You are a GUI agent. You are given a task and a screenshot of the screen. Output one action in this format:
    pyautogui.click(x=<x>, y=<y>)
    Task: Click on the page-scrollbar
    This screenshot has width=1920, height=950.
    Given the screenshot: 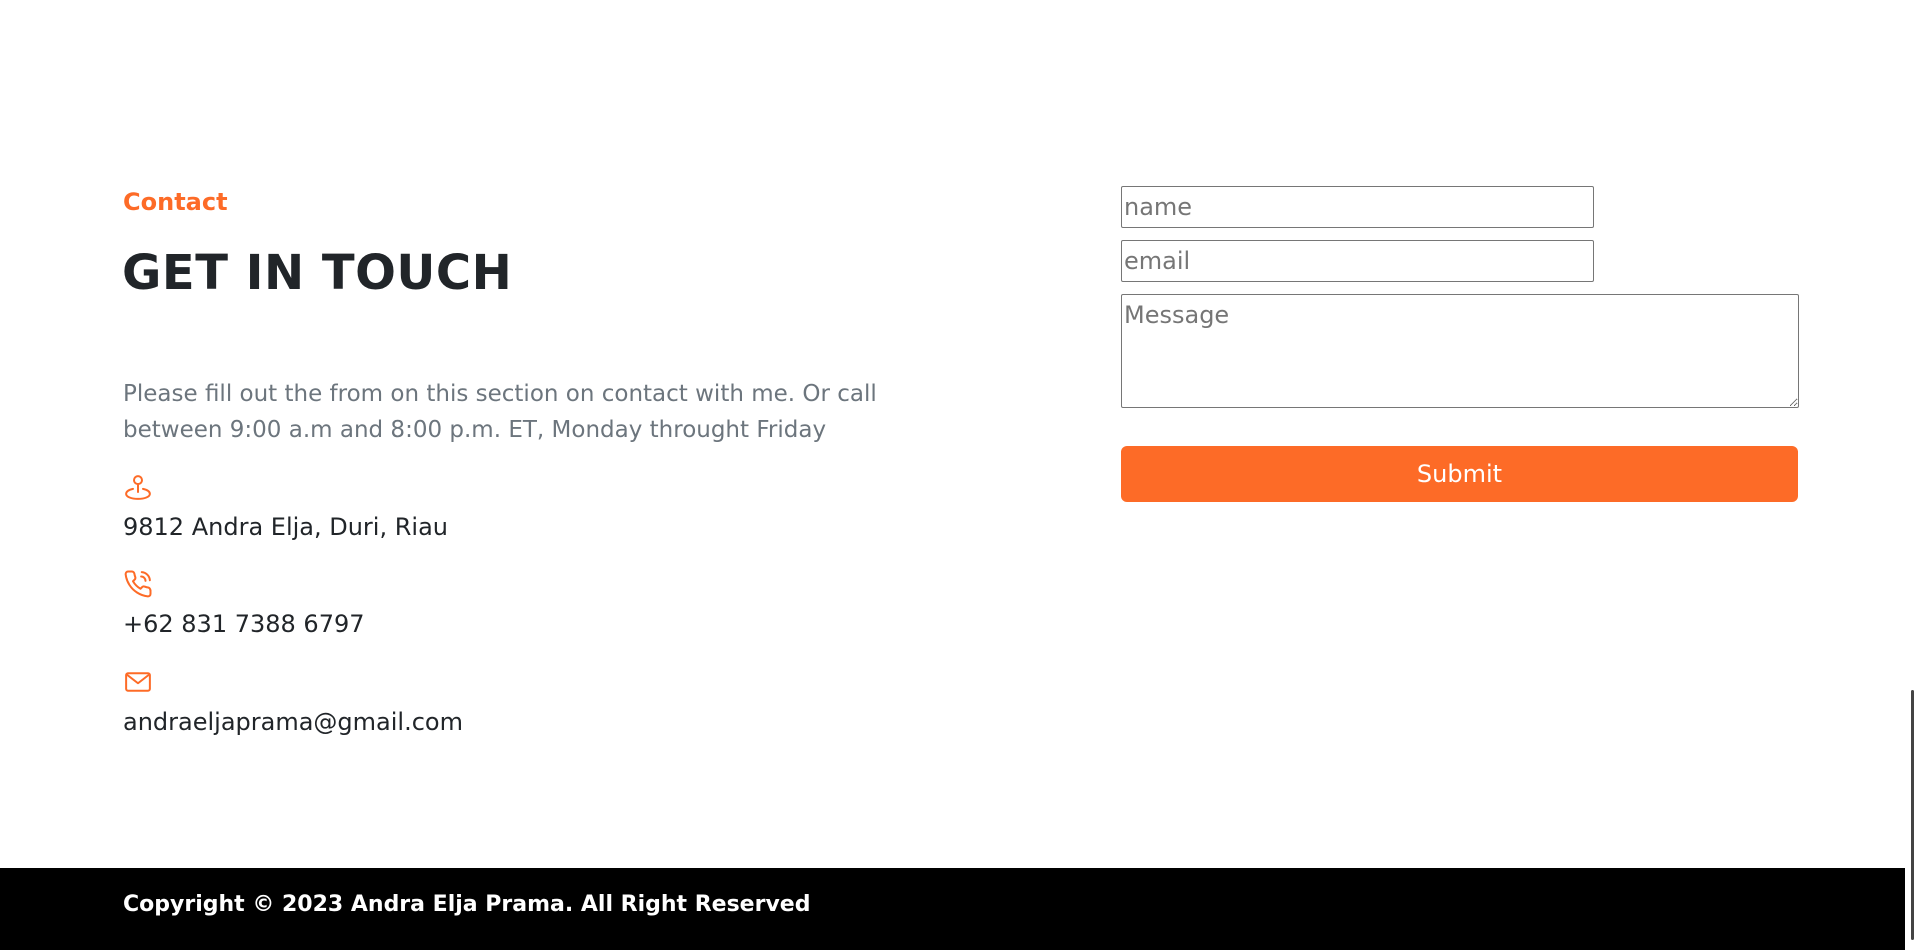 What is the action you would take?
    pyautogui.click(x=1912, y=475)
    